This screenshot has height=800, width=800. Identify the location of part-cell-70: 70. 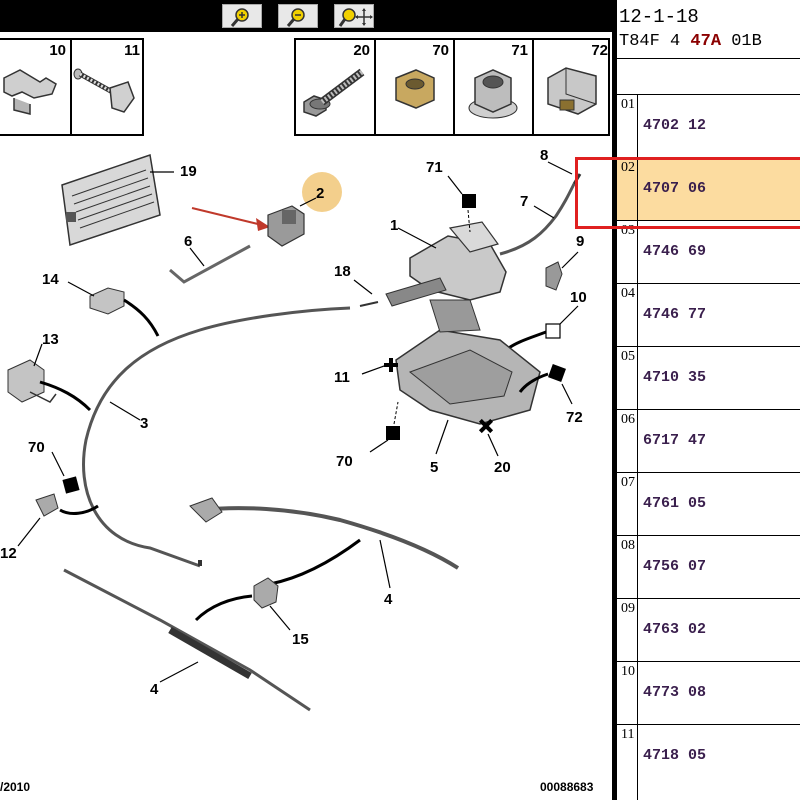
(415, 87).